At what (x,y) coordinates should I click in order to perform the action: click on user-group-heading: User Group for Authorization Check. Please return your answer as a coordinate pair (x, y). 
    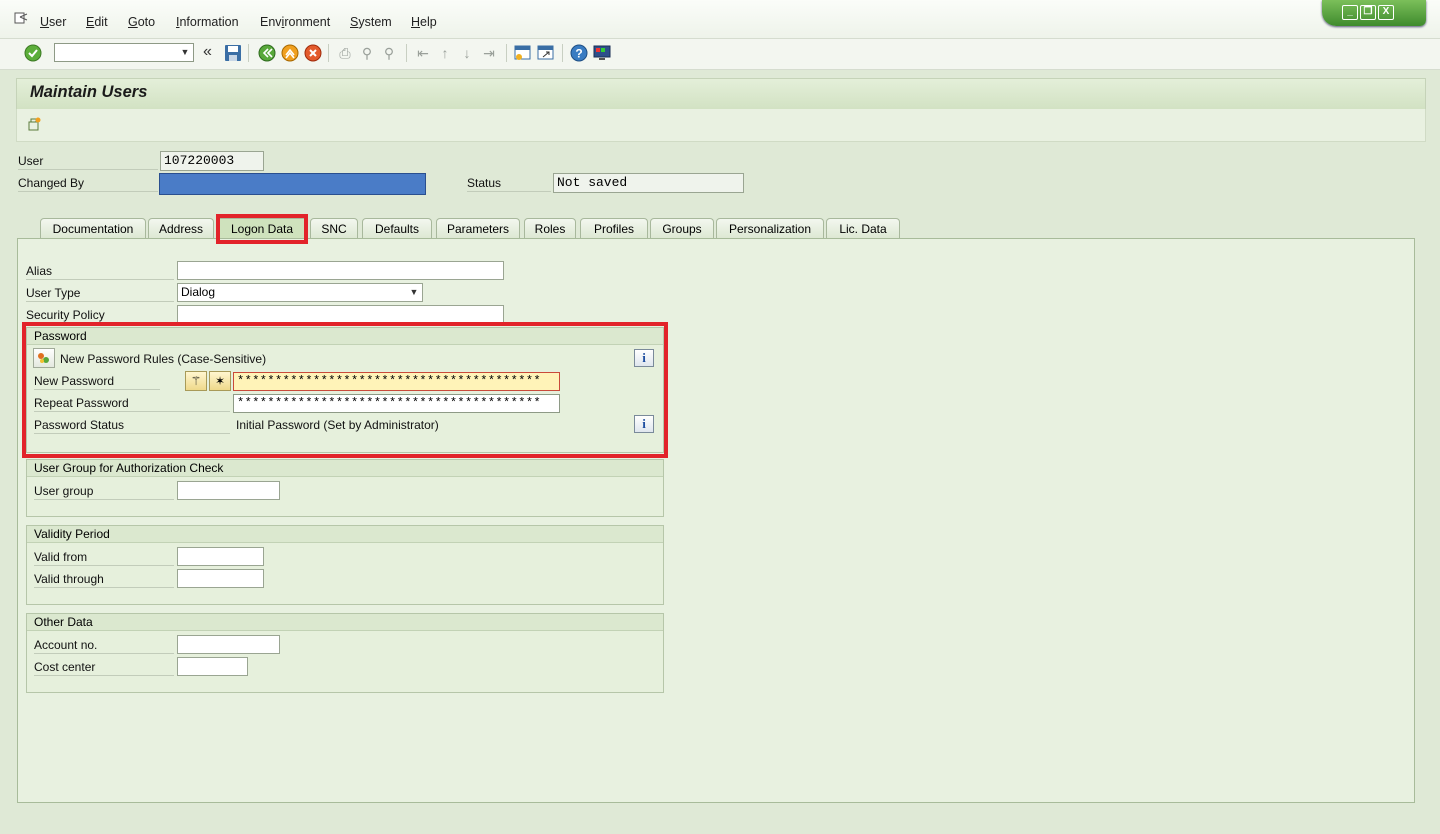
    Looking at the image, I should click on (345, 468).